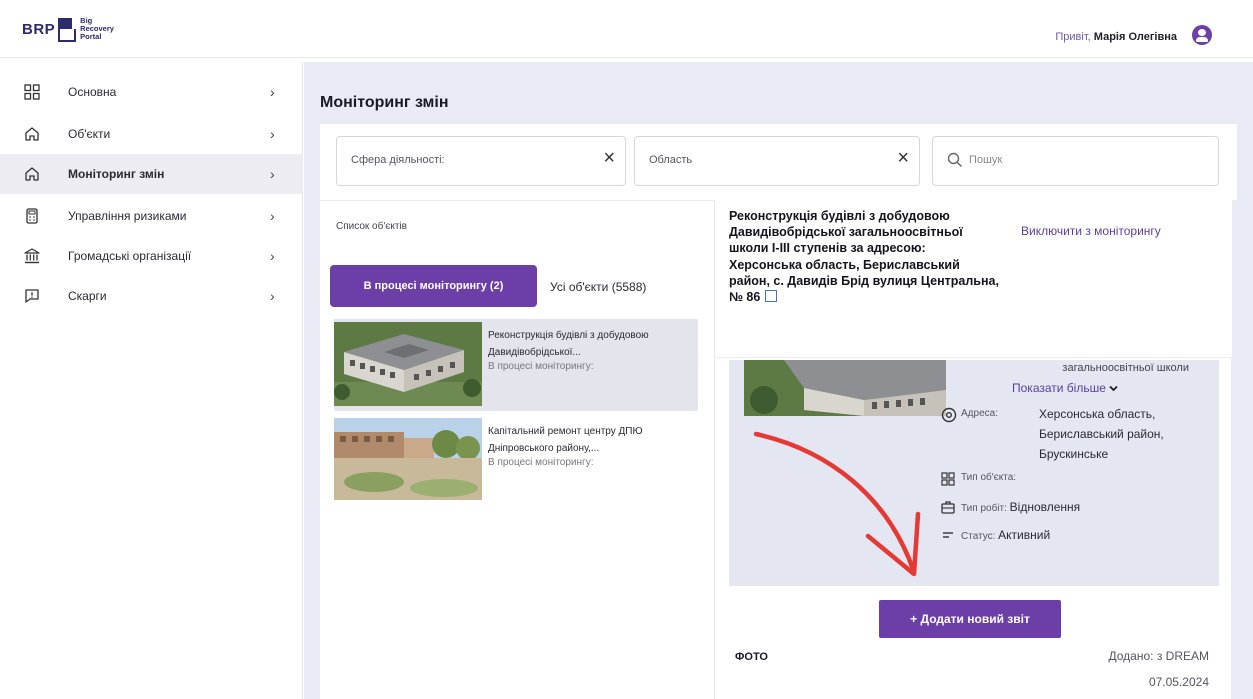 Image resolution: width=1253 pixels, height=699 pixels. What do you see at coordinates (948, 507) in the screenshot?
I see `briefcase-icon` at bounding box center [948, 507].